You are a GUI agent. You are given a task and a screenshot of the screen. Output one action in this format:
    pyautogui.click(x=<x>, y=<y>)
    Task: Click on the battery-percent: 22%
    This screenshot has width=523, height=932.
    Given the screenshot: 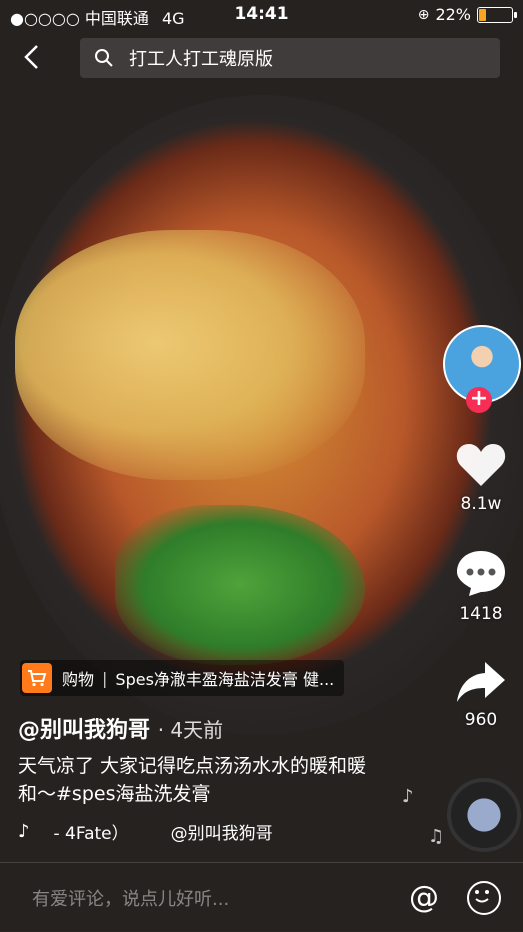 What is the action you would take?
    pyautogui.click(x=453, y=14)
    